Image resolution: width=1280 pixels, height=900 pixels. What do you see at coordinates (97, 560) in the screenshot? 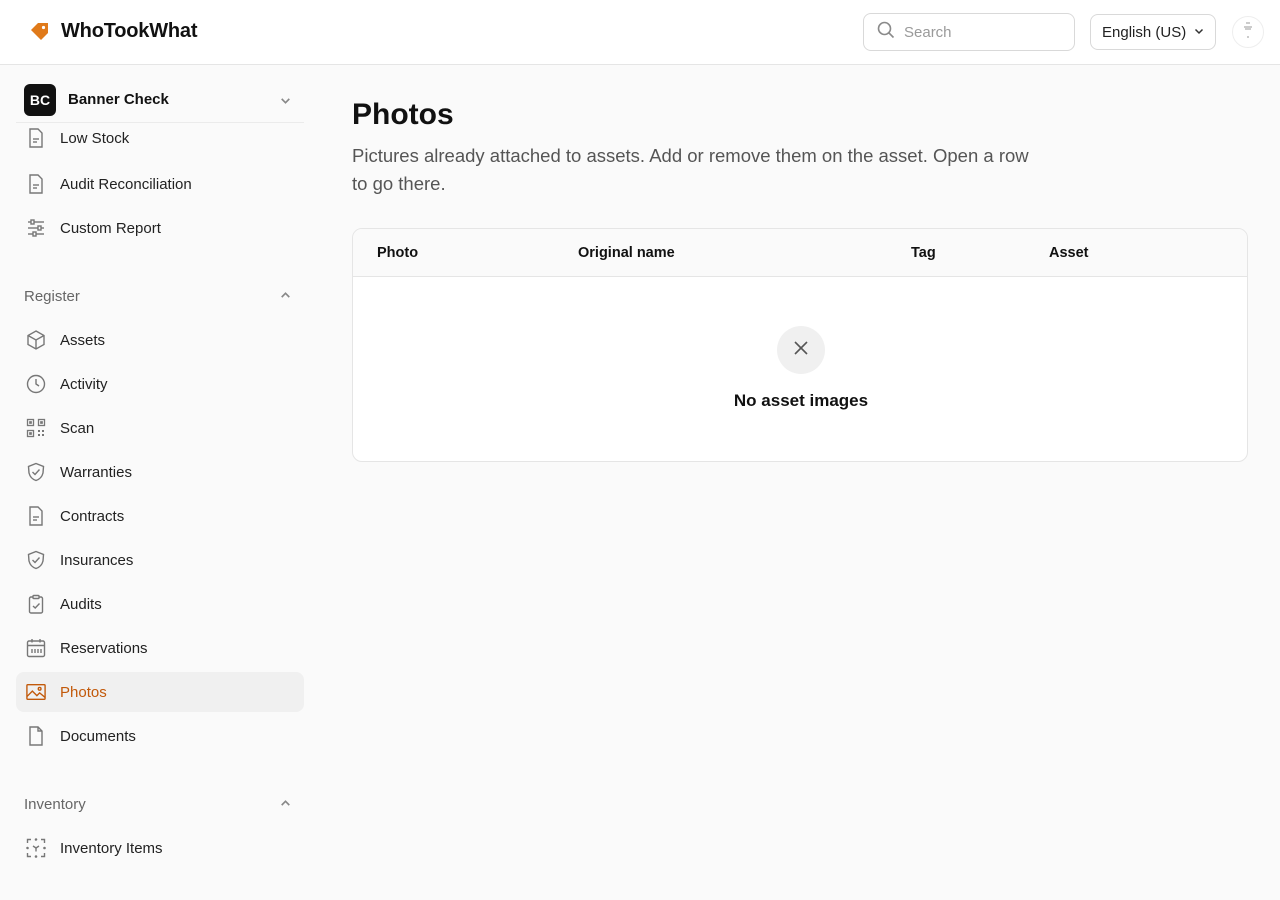
I see `sidebar-item-label: Insurances` at bounding box center [97, 560].